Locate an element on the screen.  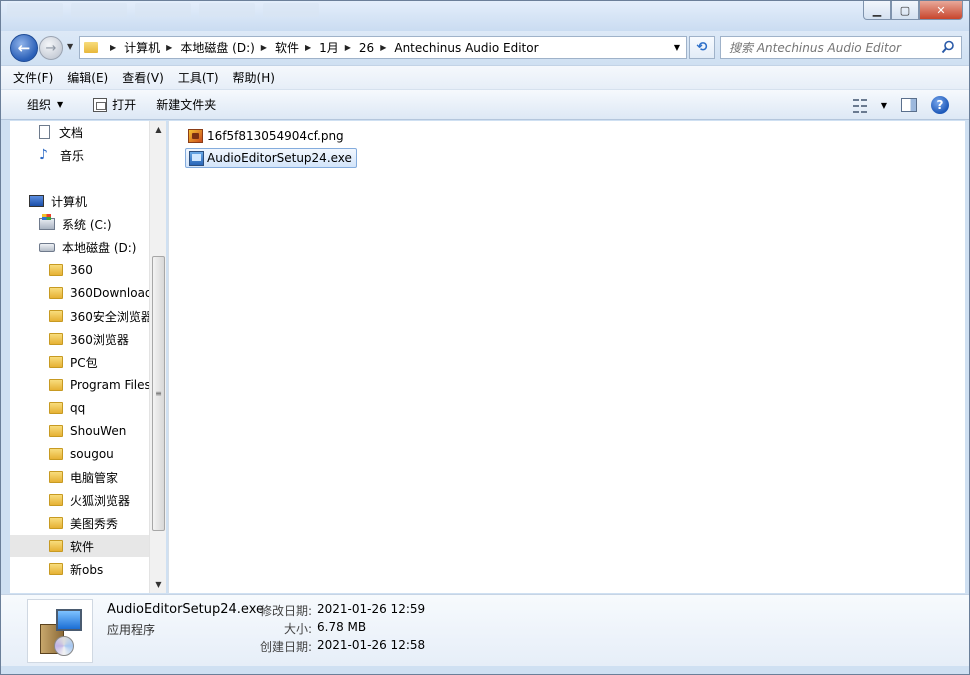
sidebar-item-label: 本地磁盘 (D:) is located at coordinates (99, 247).